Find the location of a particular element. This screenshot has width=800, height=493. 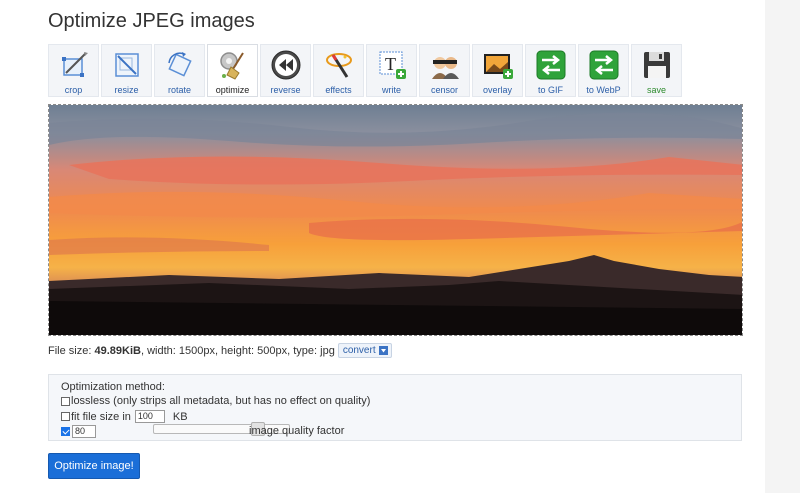

tool-label: effects is located at coordinates (338, 90).